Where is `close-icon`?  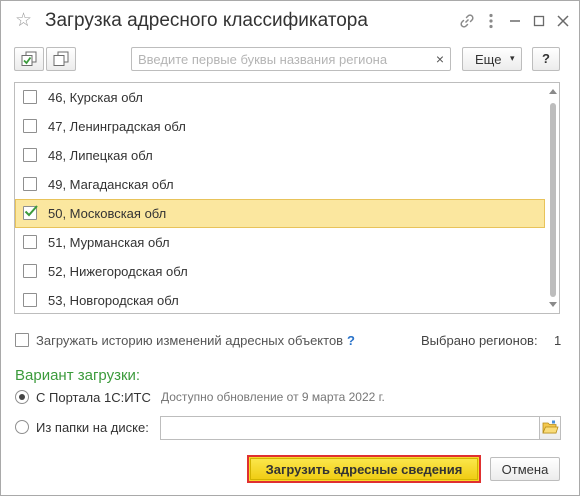
close-icon is located at coordinates (563, 21).